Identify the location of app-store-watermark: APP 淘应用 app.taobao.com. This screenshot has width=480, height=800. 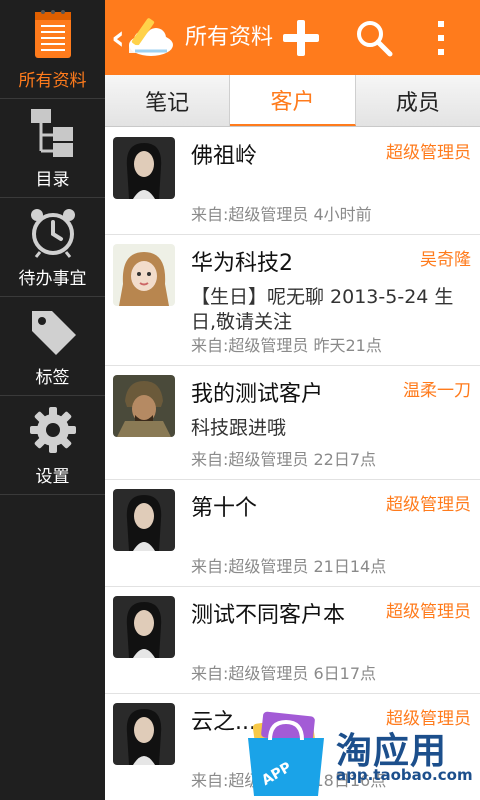
(360, 750).